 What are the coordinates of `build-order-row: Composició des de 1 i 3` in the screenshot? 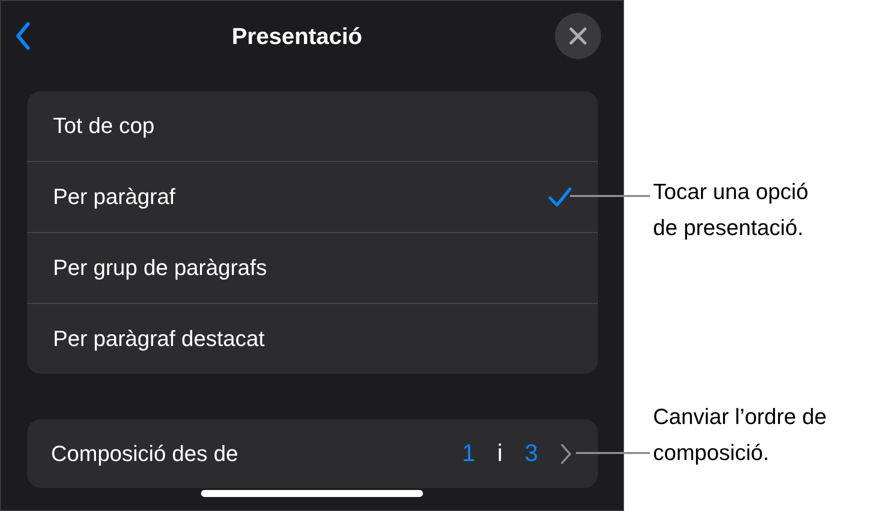 It's located at (312, 453).